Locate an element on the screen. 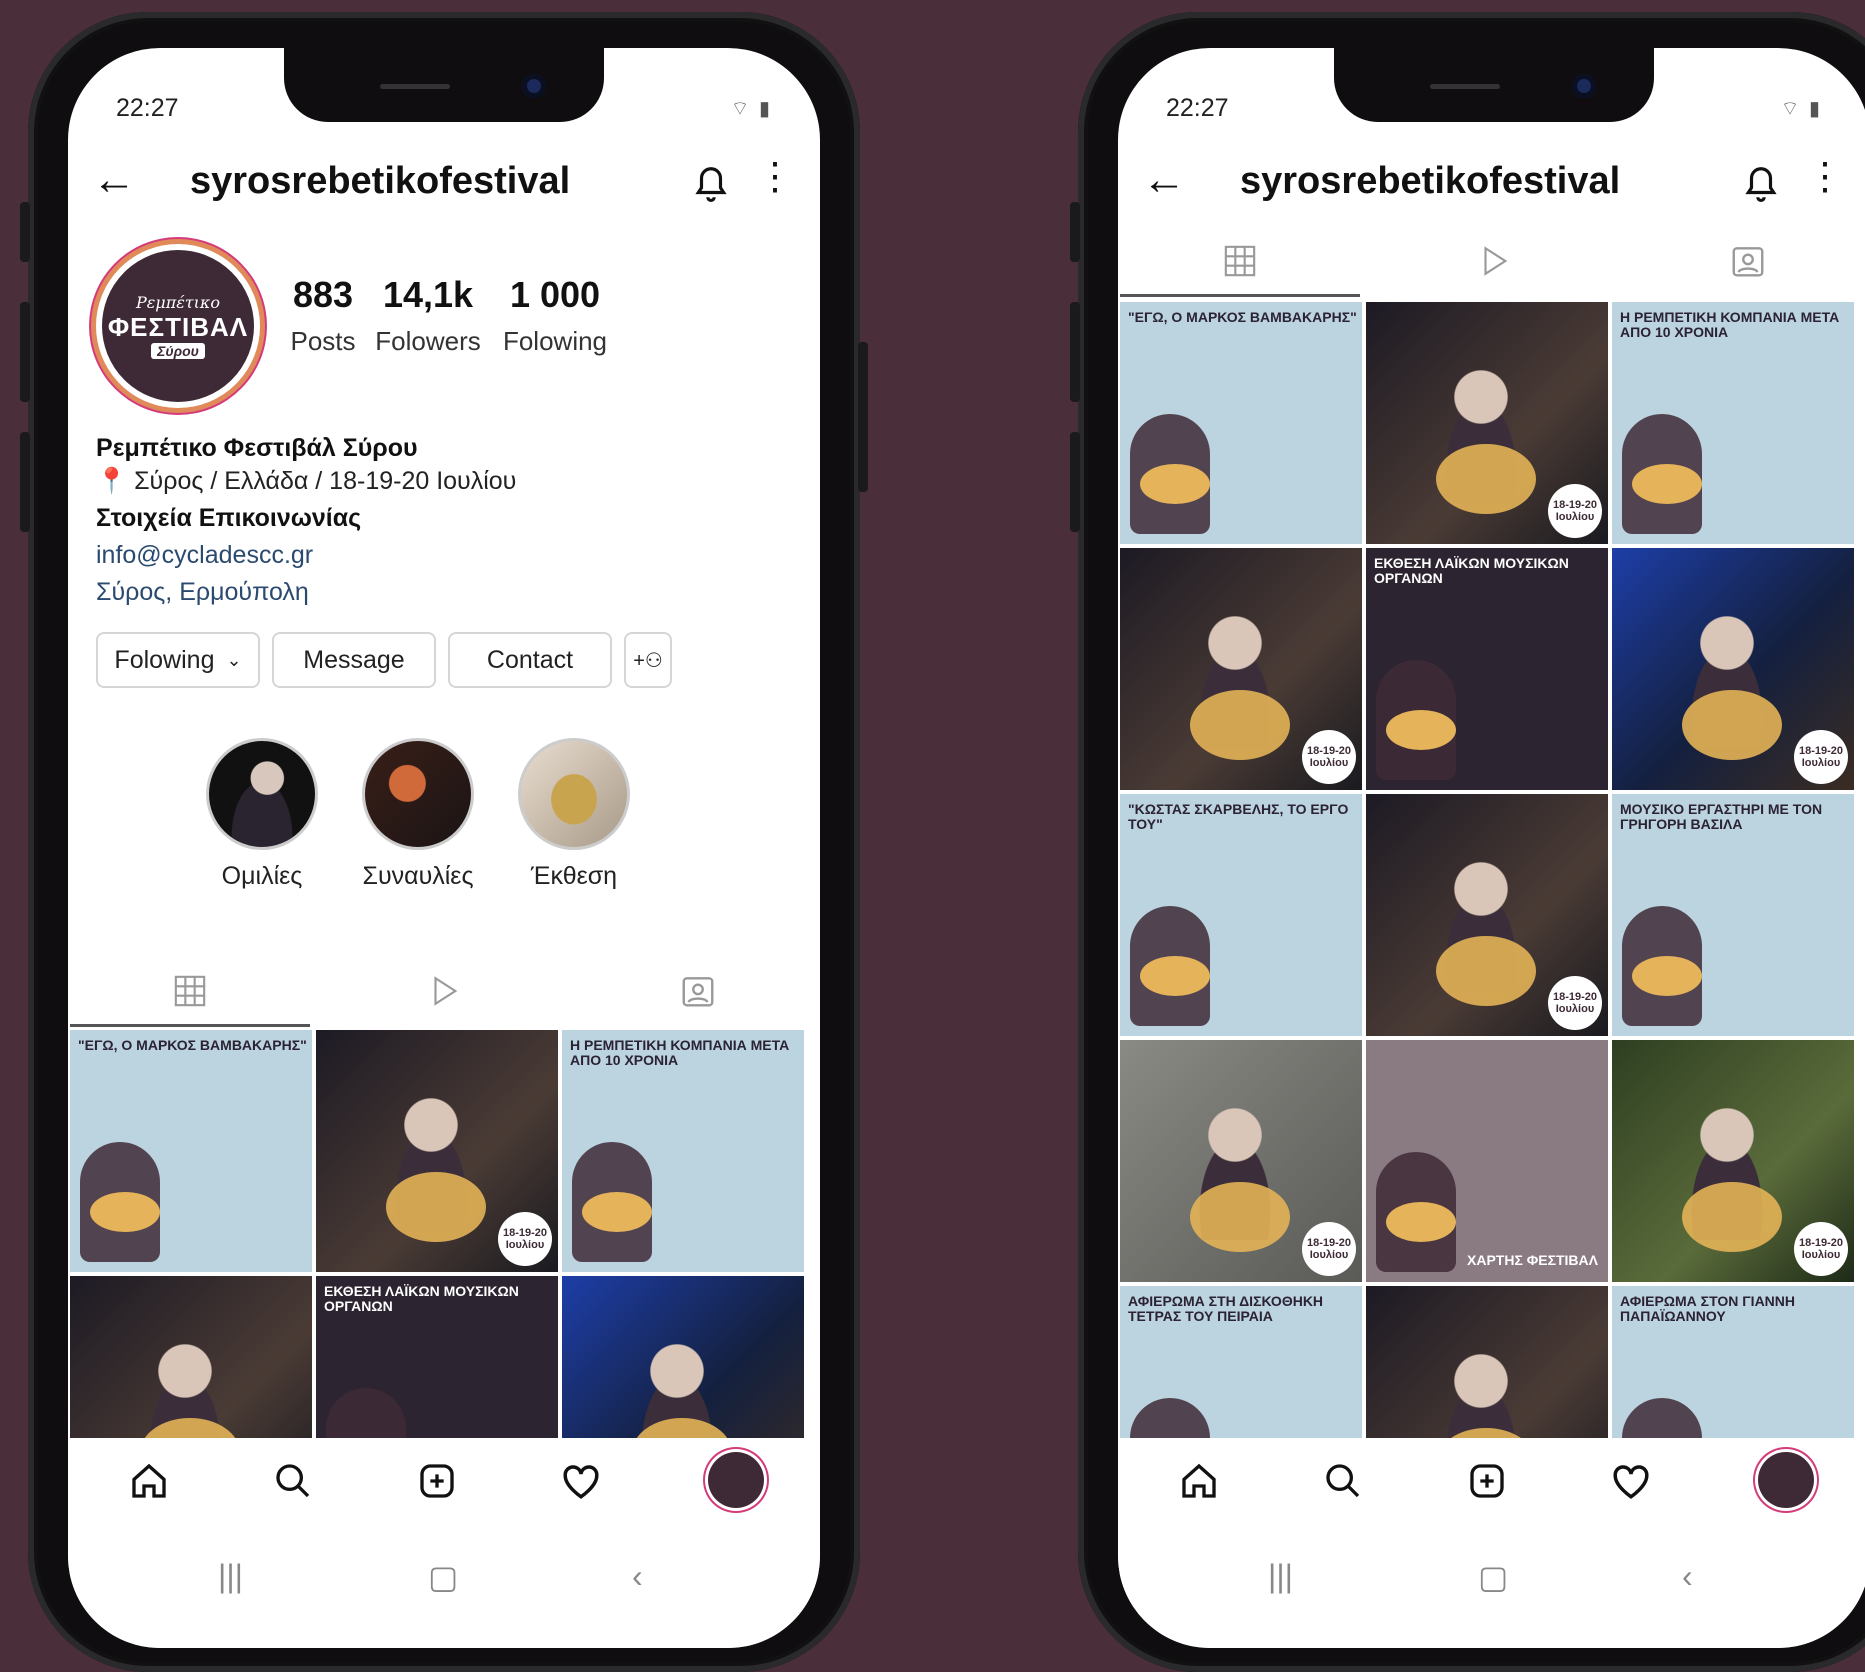 This screenshot has height=1672, width=1865. highlight-talks: Ομιλίες is located at coordinates (262, 814).